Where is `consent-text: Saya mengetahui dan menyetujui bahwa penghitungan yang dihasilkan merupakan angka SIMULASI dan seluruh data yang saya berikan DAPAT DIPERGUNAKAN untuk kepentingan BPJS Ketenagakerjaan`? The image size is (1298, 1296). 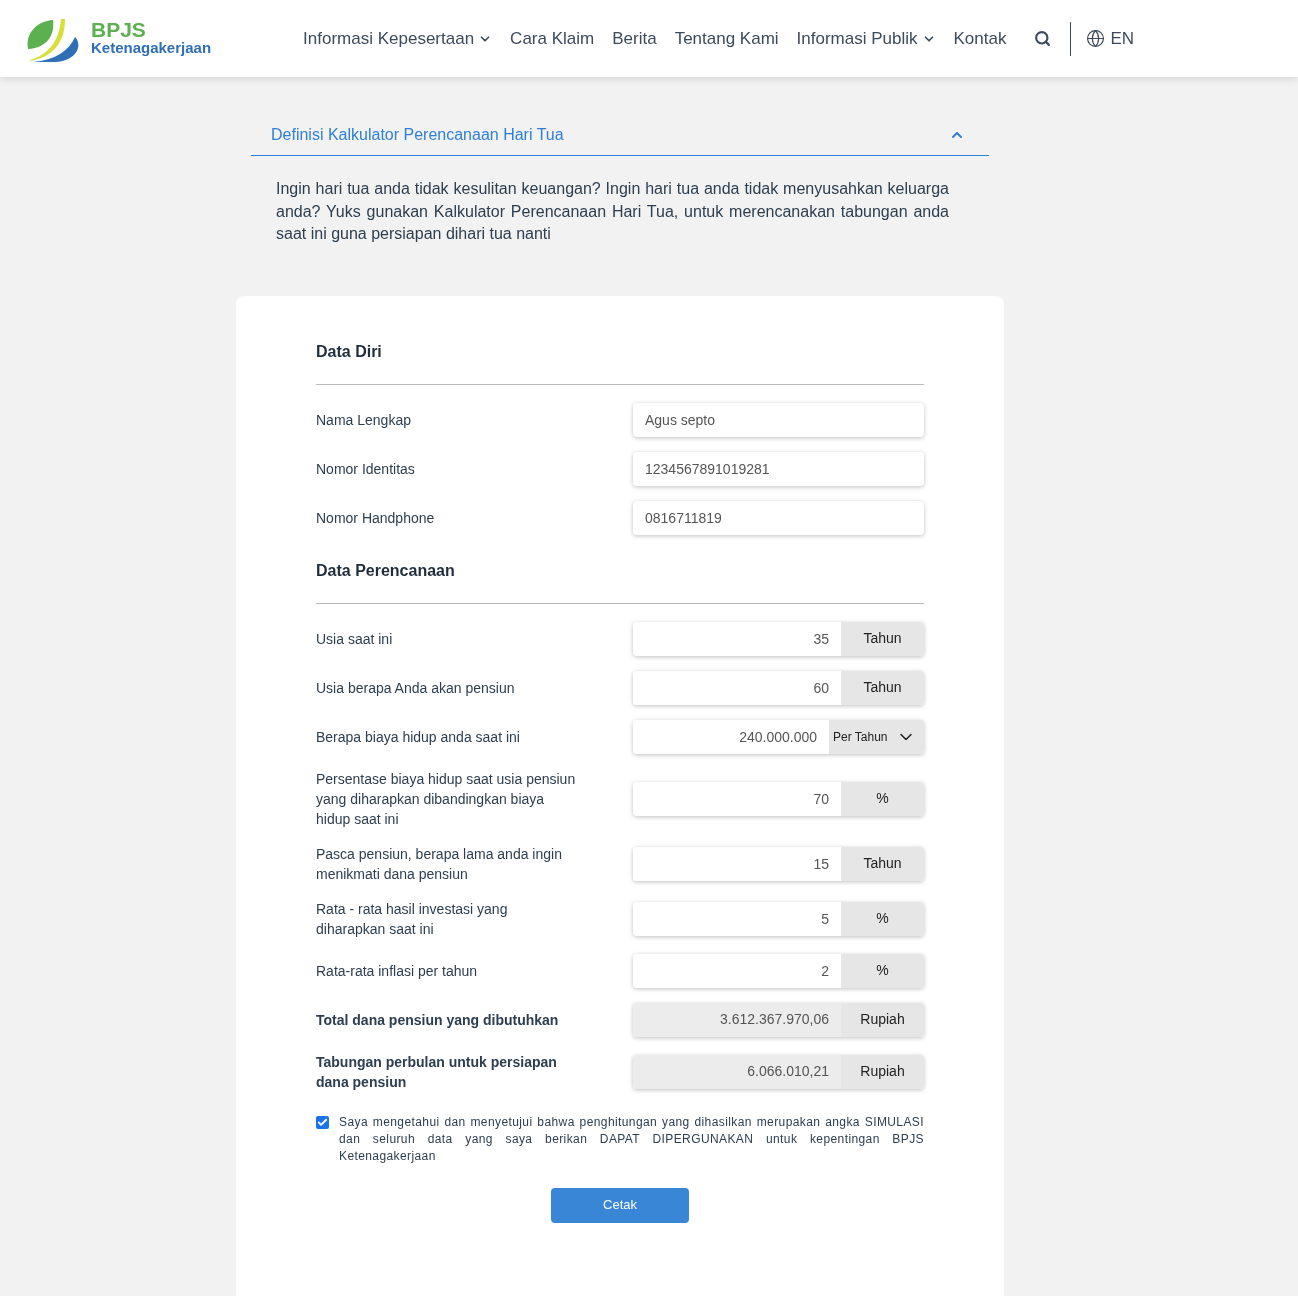 consent-text: Saya mengetahui dan menyetujui bahwa penghitungan yang dihasilkan merupakan angka SIMULASI dan seluruh data yang saya berikan DAPAT DIPERGUNAKAN untuk kepentingan BPJS Ketenagakerjaan is located at coordinates (631, 1139).